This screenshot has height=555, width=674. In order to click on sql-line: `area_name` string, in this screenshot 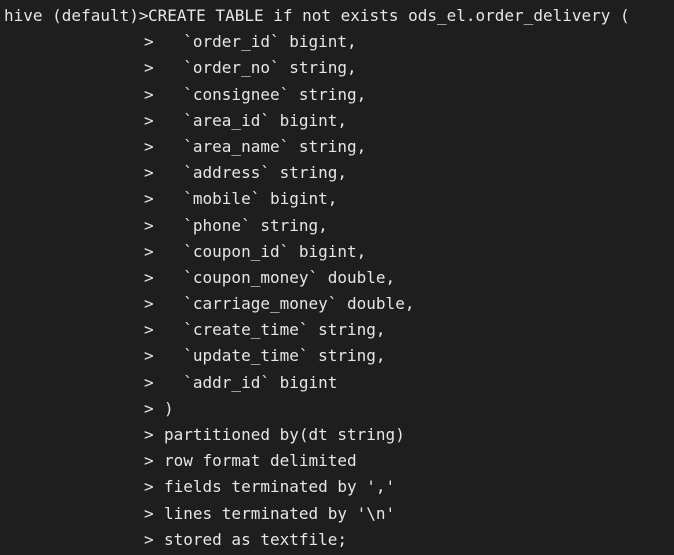, I will do `click(265, 146)`.